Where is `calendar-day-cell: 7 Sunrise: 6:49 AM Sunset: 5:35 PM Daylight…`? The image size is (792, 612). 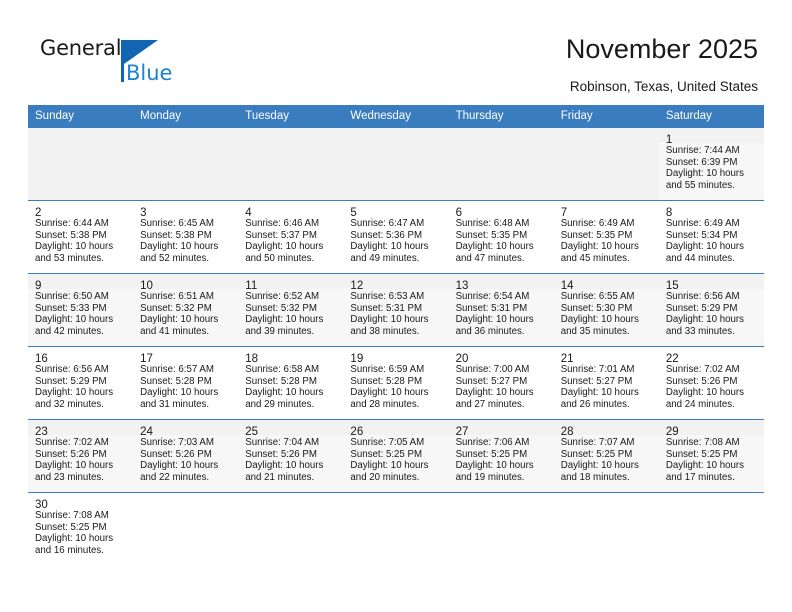 calendar-day-cell: 7 Sunrise: 6:49 AM Sunset: 5:35 PM Daylight… is located at coordinates (606, 237).